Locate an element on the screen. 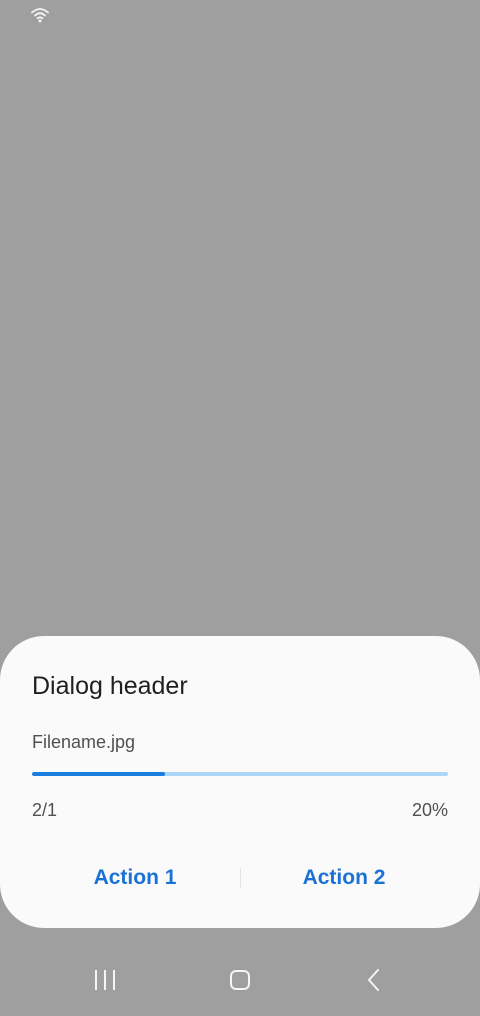  filename-label: Filename.jpg is located at coordinates (84, 742).